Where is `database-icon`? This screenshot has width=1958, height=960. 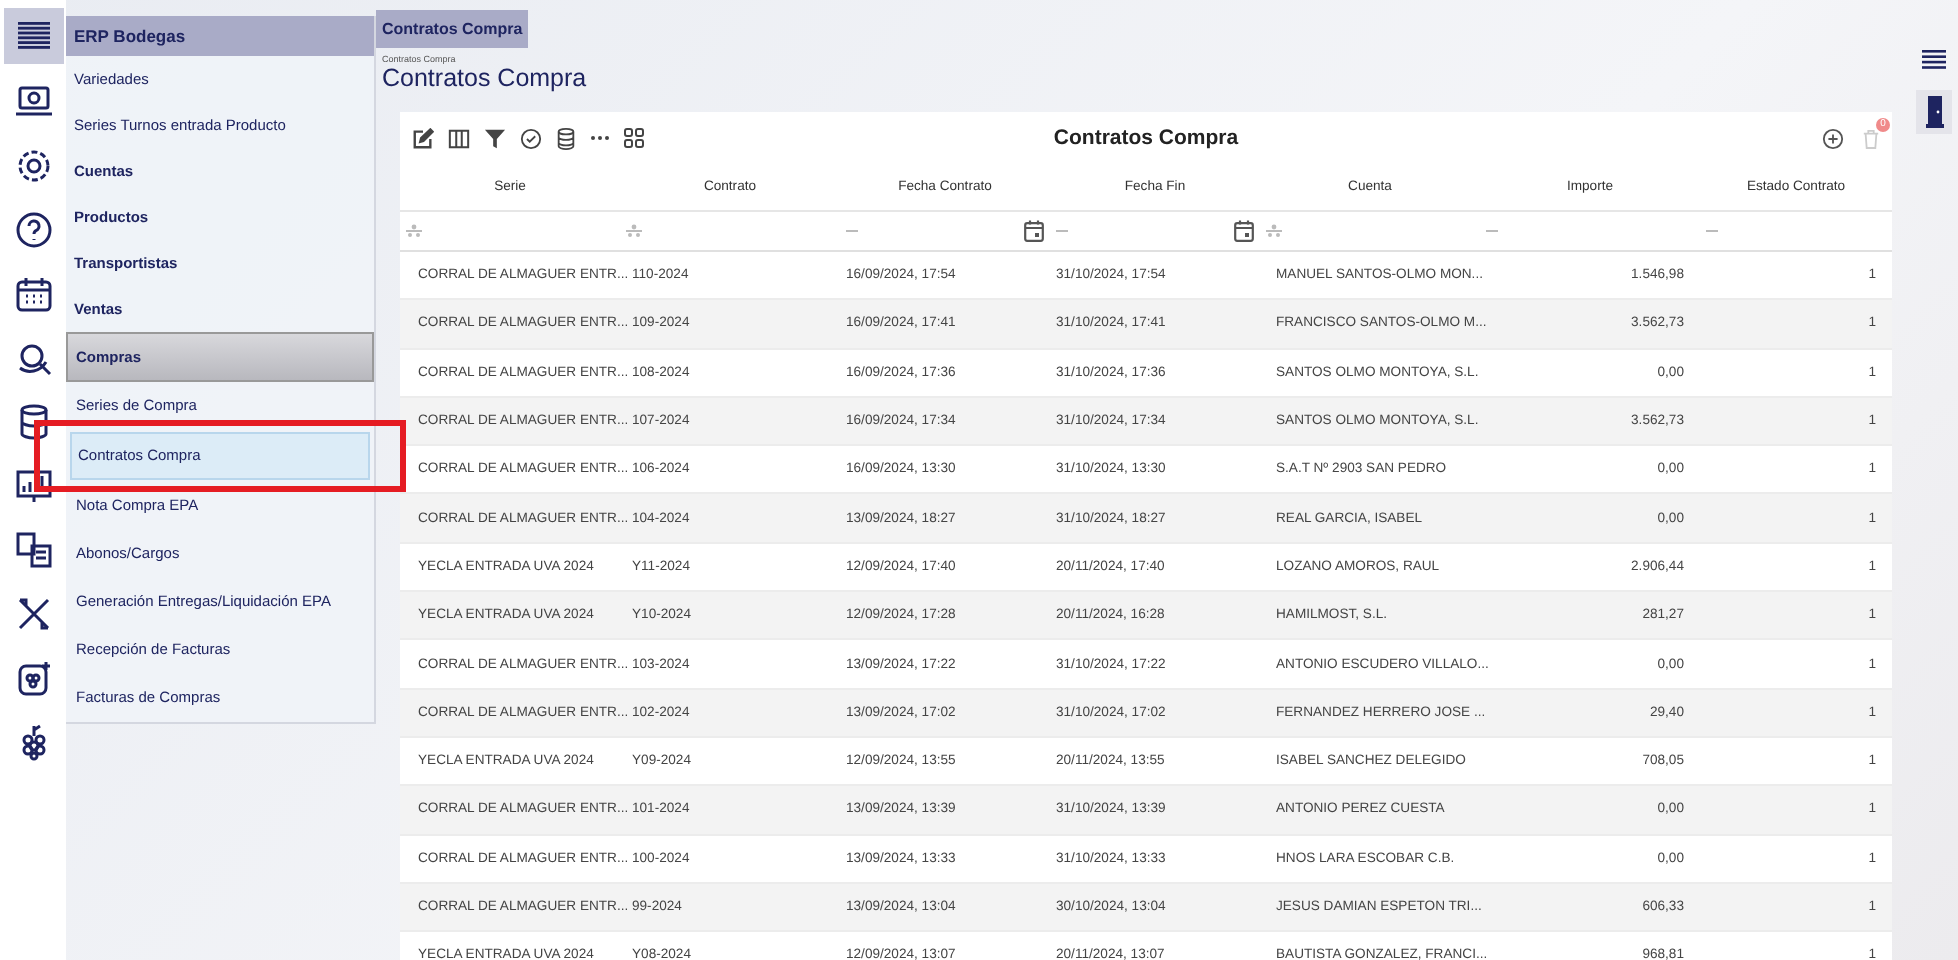
database-icon is located at coordinates (566, 138).